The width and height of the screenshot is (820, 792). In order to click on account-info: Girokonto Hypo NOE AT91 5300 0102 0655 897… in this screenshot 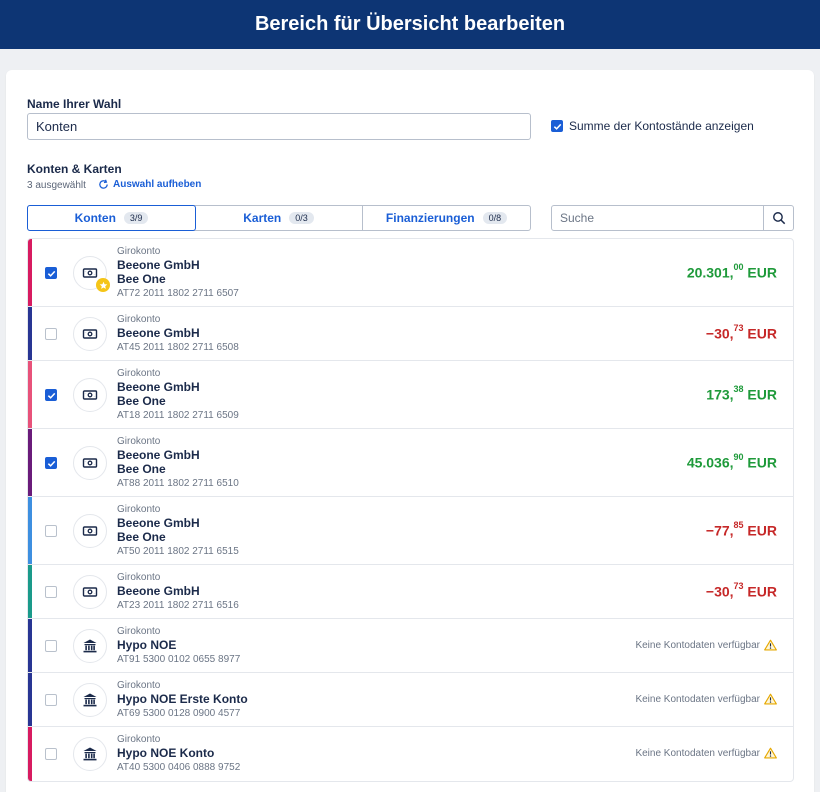, I will do `click(178, 645)`.